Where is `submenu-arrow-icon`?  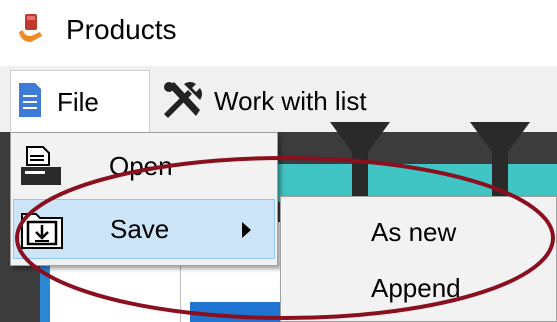 submenu-arrow-icon is located at coordinates (246, 230).